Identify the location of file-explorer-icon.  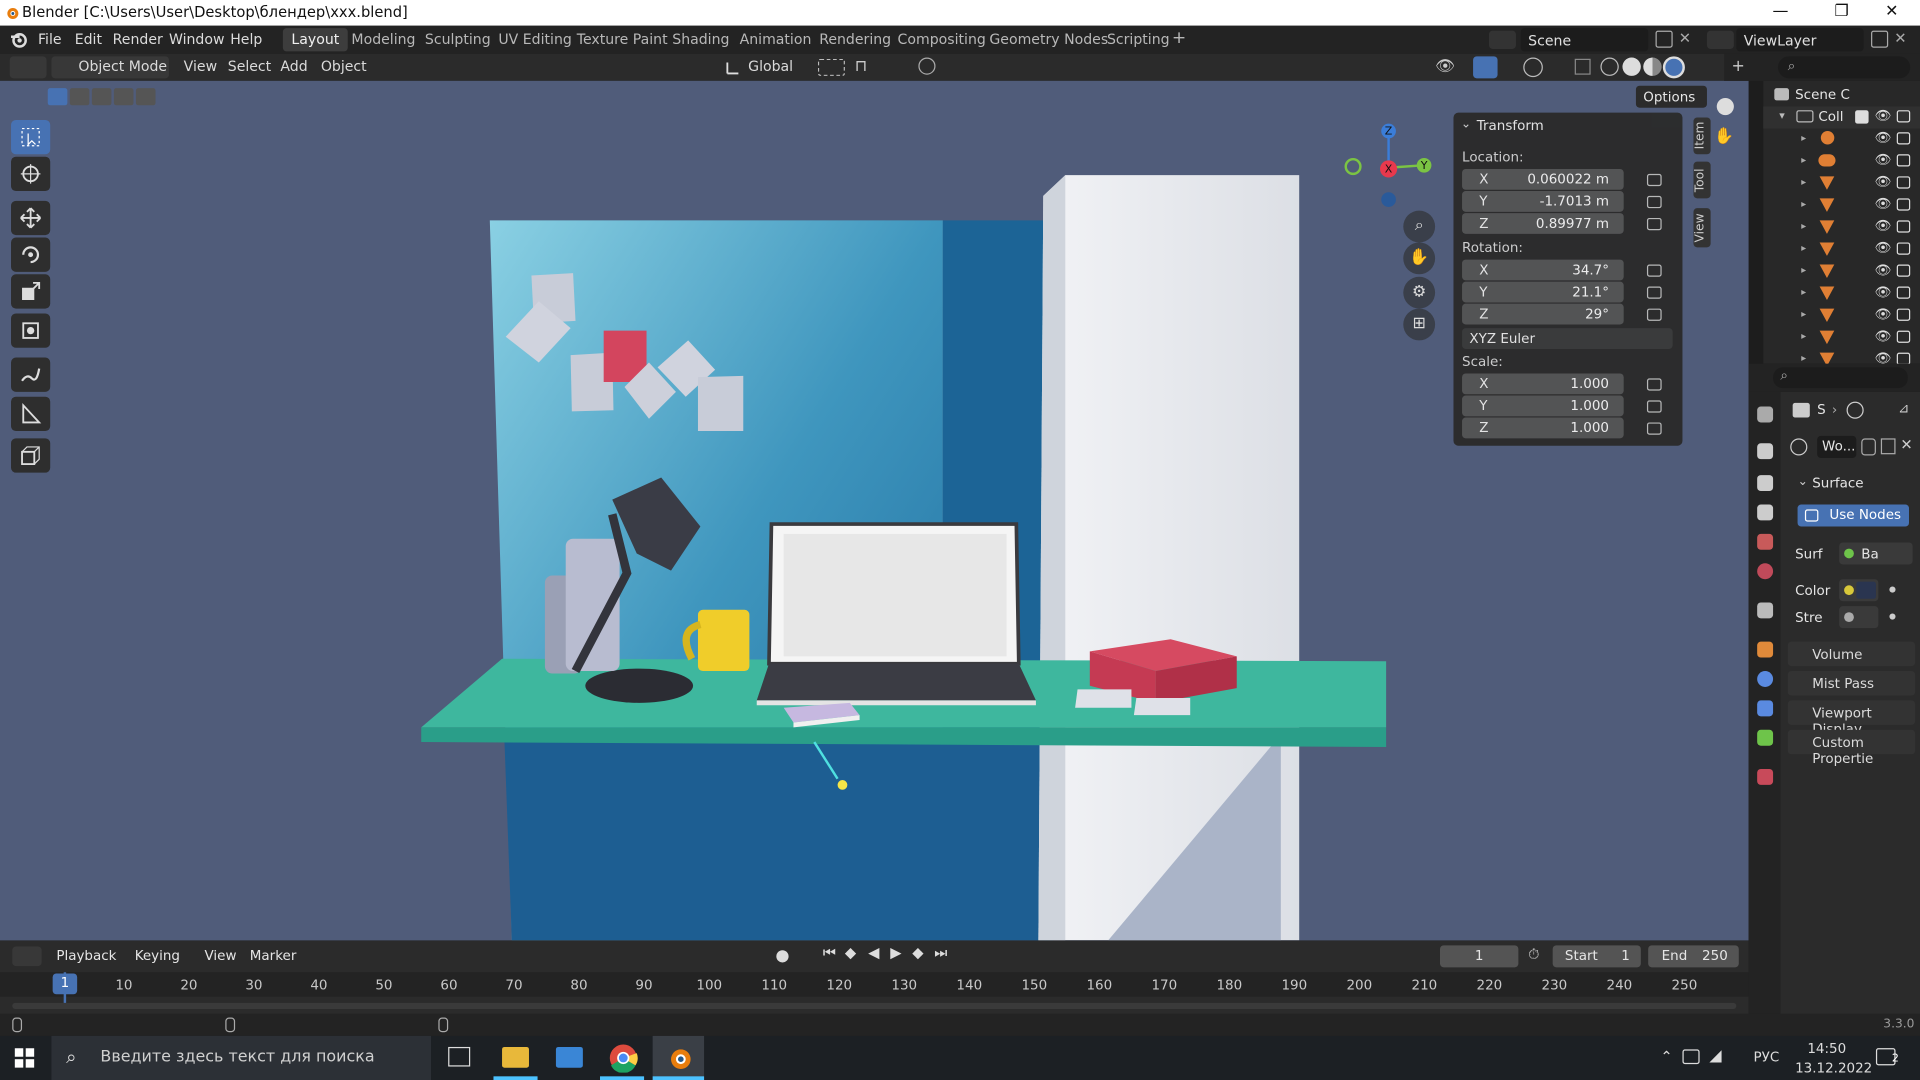
(515, 1057).